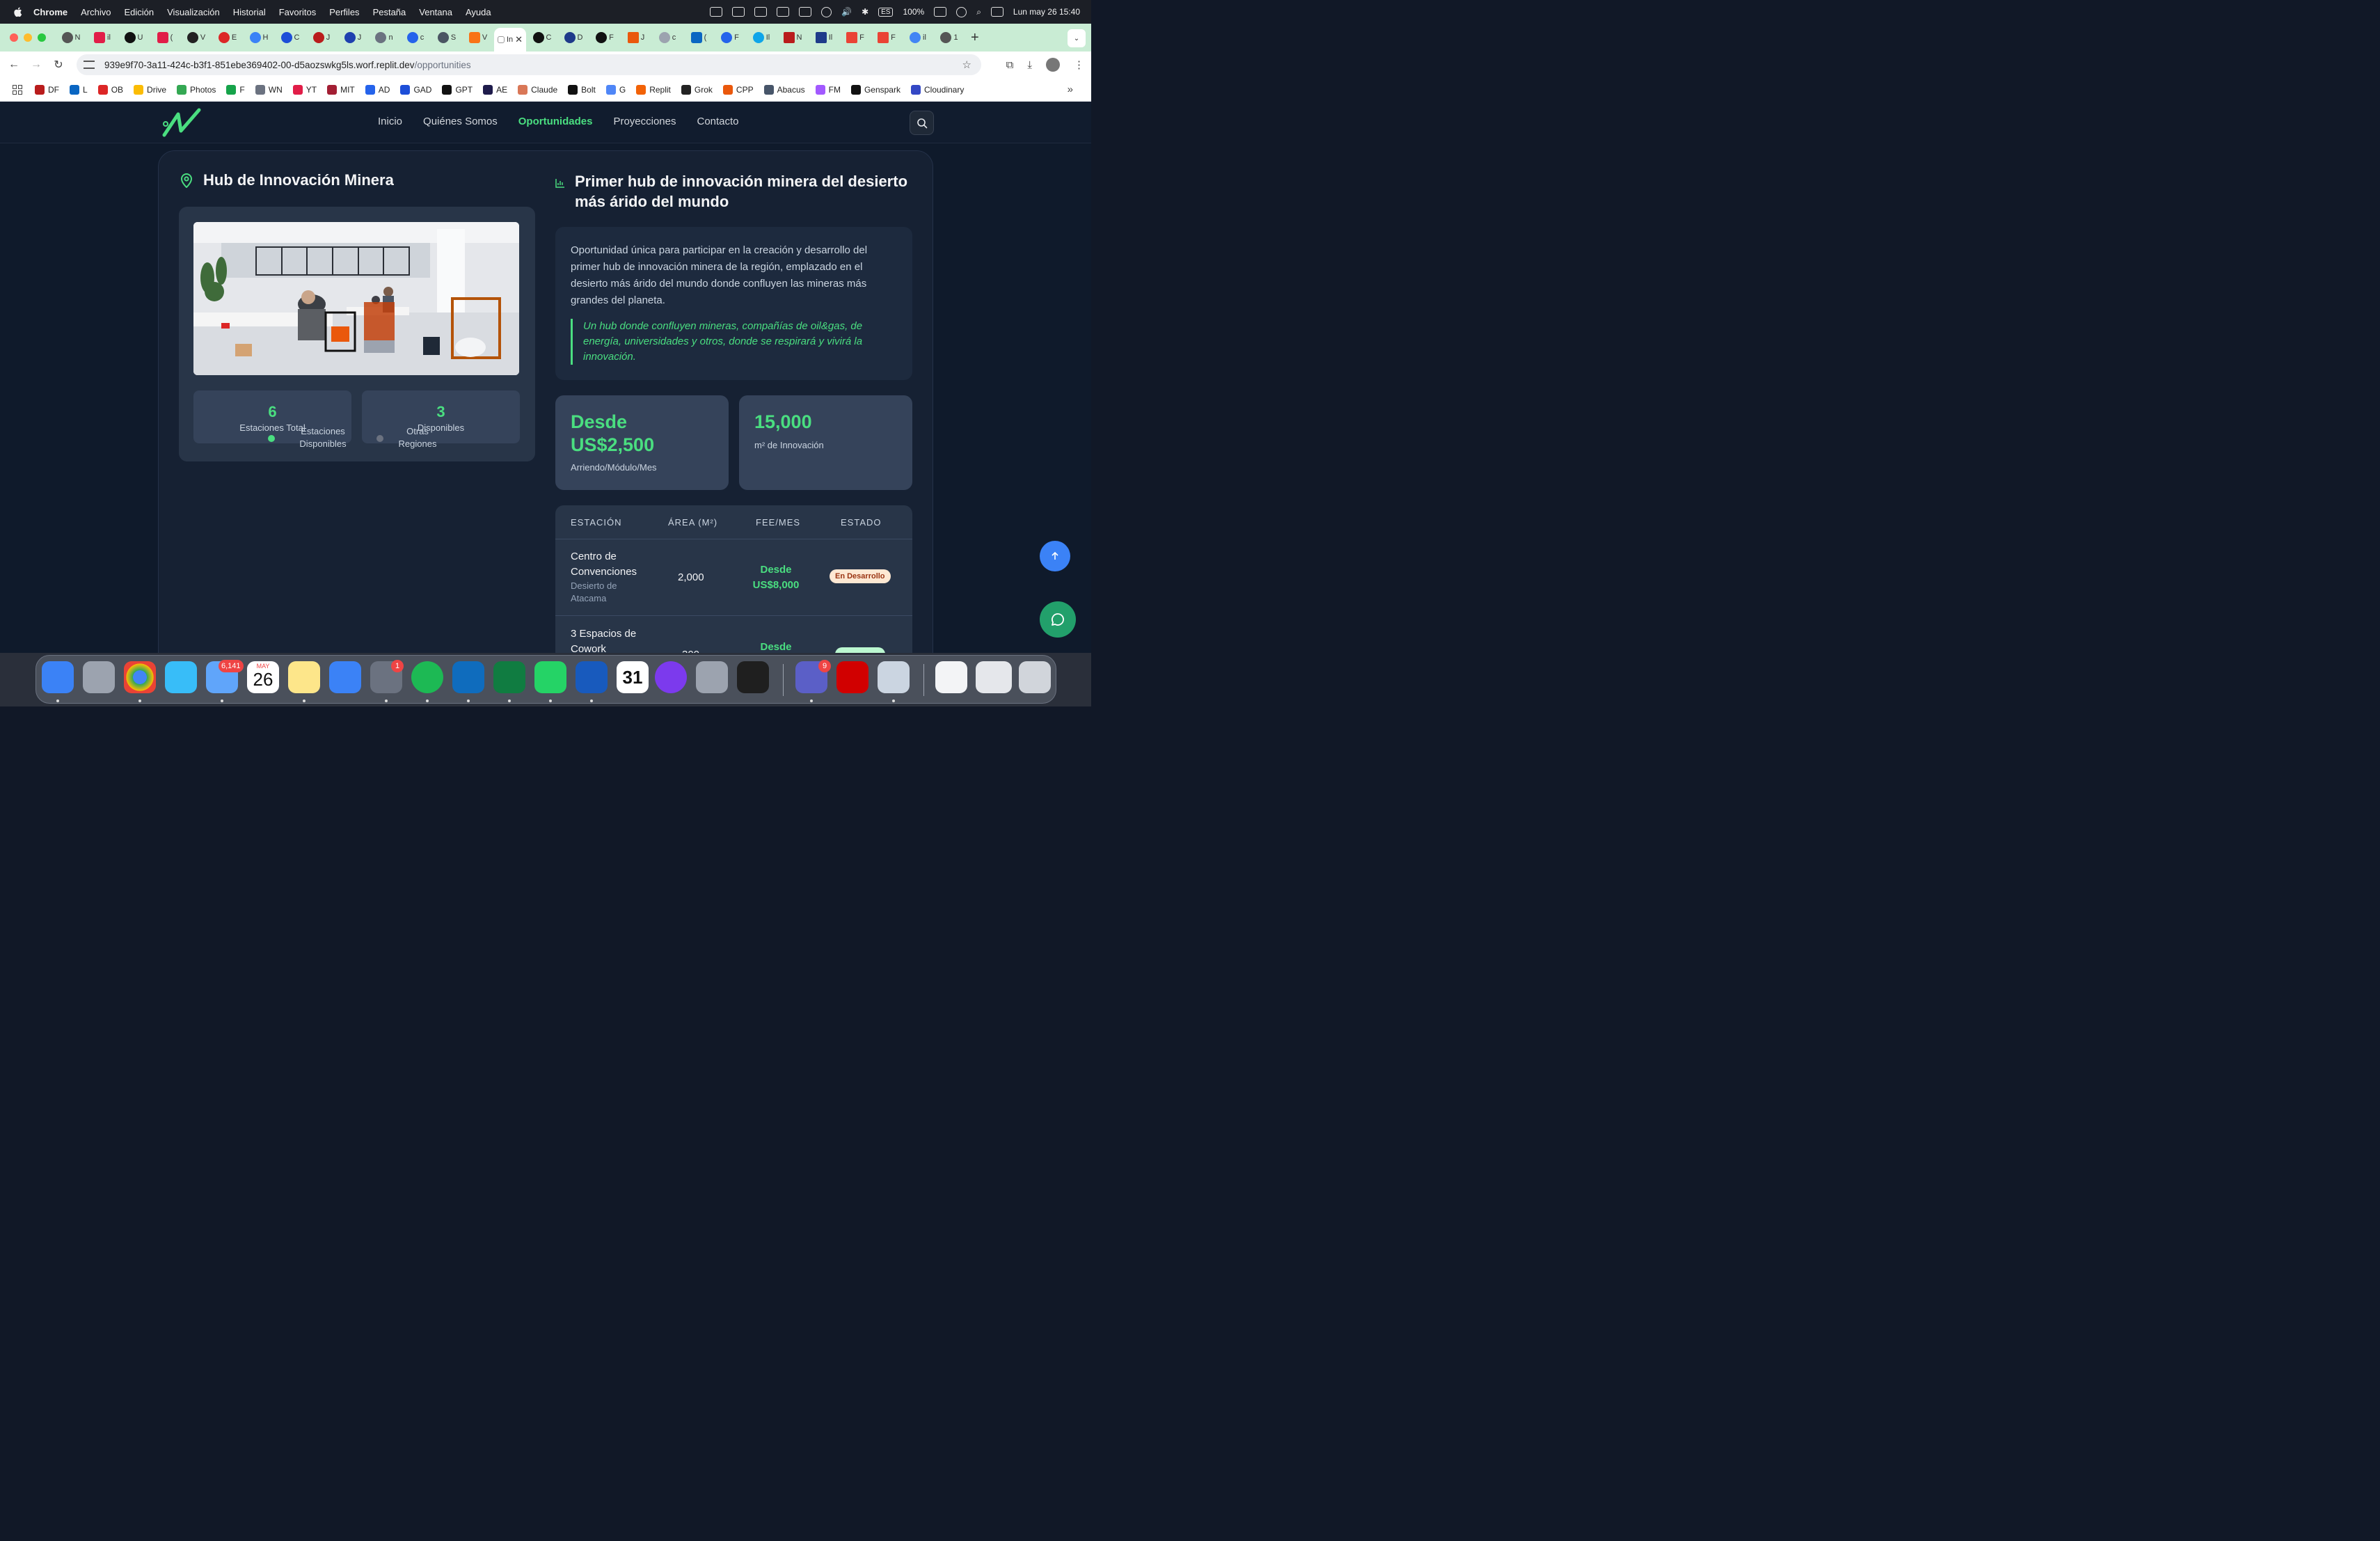  What do you see at coordinates (509, 677) in the screenshot?
I see `dock-excel-icon` at bounding box center [509, 677].